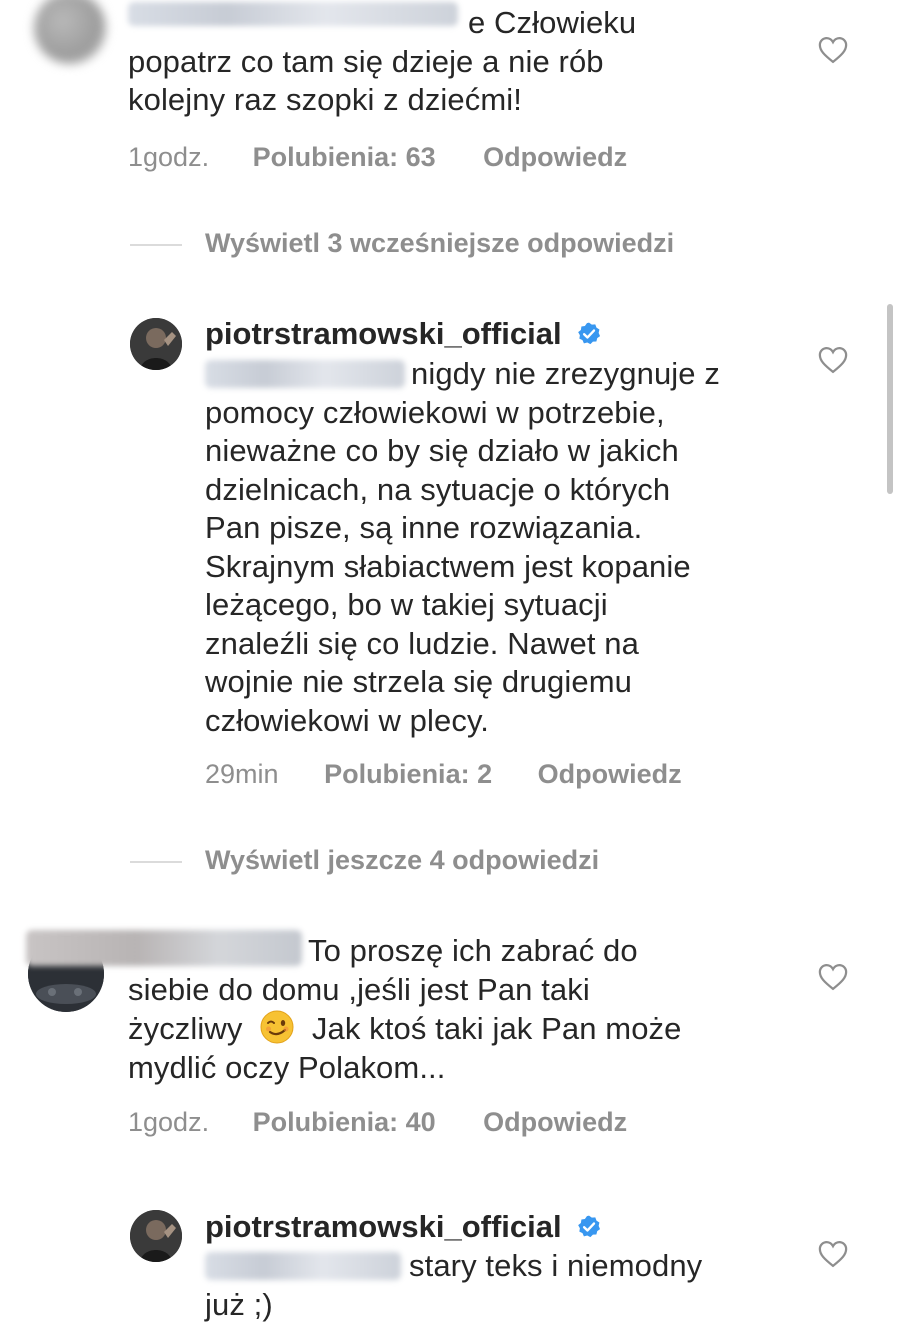 The image size is (900, 1333). What do you see at coordinates (439, 243) in the screenshot?
I see `view-earlier-replies-button: Wyświetl 3 wcześniejsze odpowiedzi` at bounding box center [439, 243].